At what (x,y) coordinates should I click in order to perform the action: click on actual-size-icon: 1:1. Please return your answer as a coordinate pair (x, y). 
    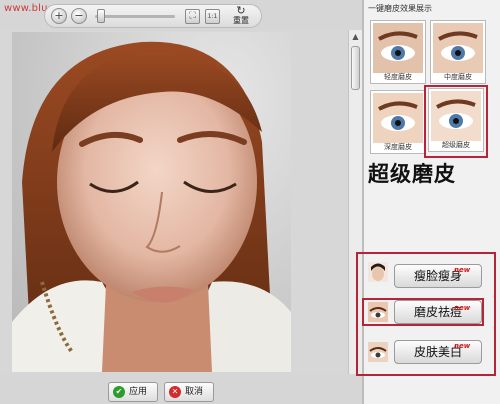
    Looking at the image, I should click on (212, 16).